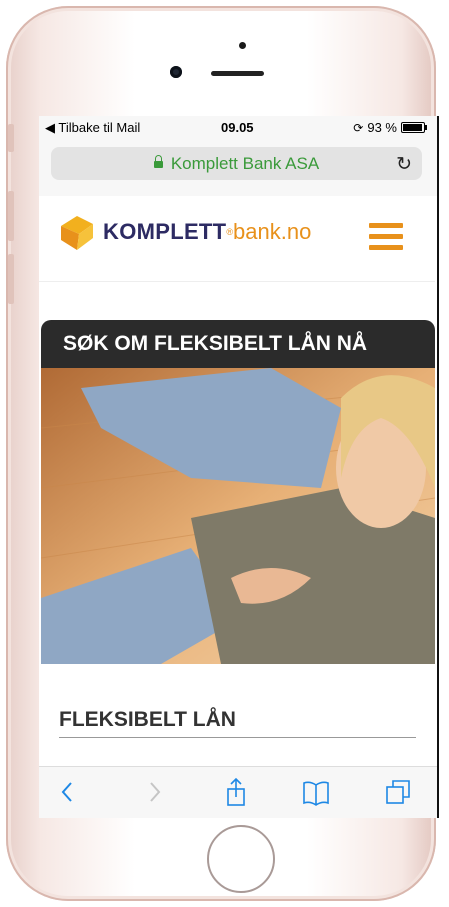 This screenshot has height=907, width=449. What do you see at coordinates (92, 128) in the screenshot?
I see `back-to-app-link: ◀ Tilbake til Mail` at bounding box center [92, 128].